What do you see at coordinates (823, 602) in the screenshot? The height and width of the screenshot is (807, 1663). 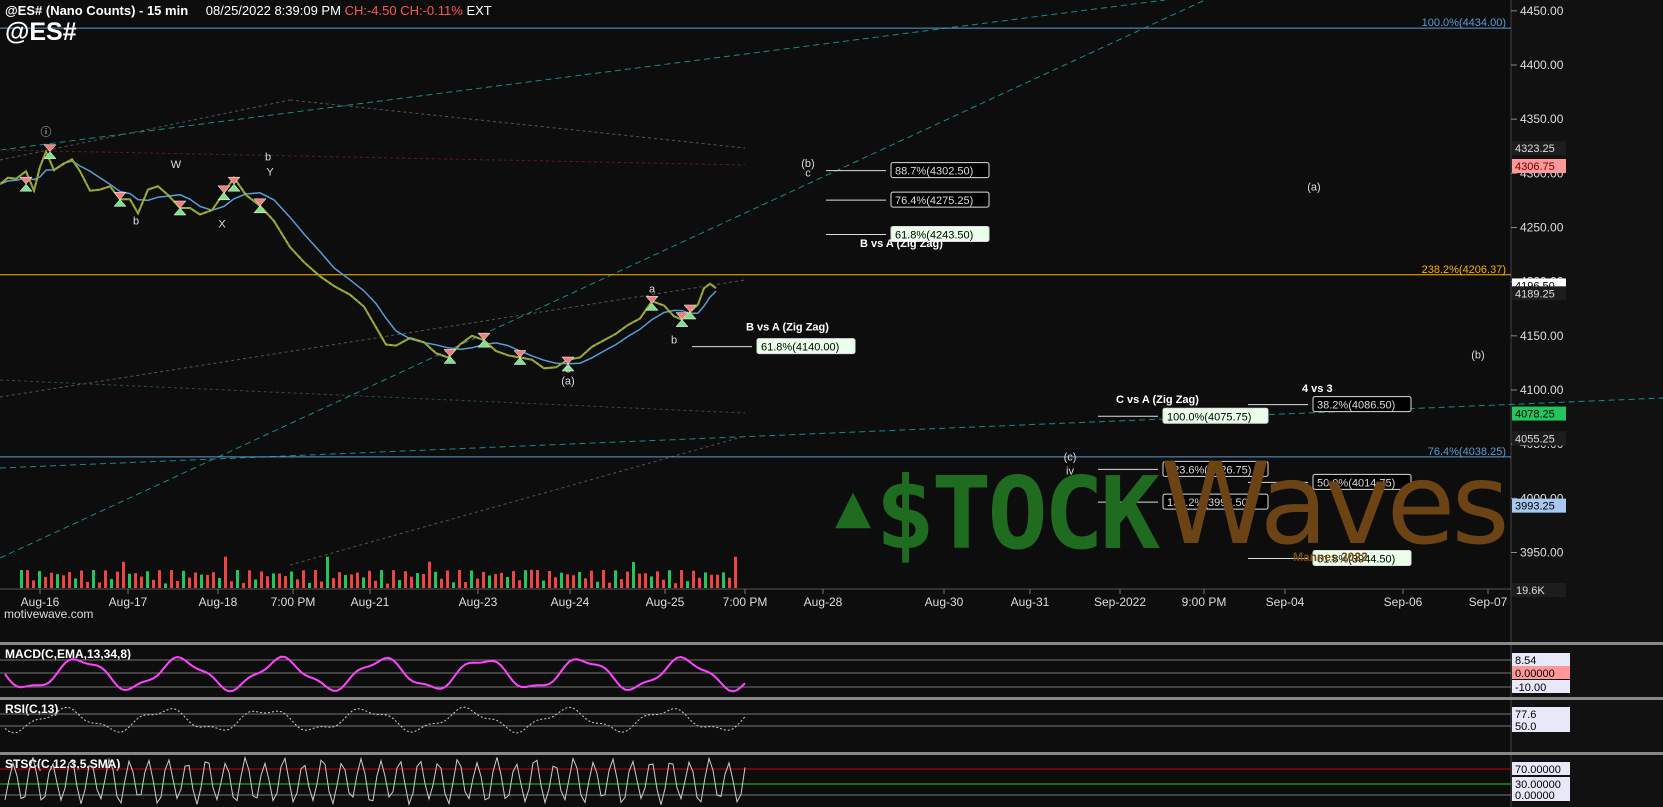 I see `x-tick-label: Aug-28` at bounding box center [823, 602].